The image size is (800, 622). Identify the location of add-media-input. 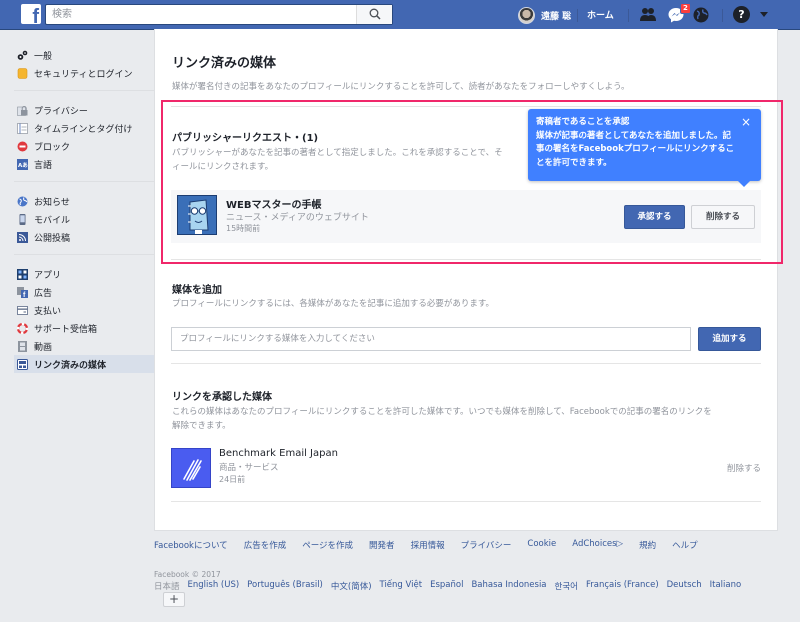
(431, 339).